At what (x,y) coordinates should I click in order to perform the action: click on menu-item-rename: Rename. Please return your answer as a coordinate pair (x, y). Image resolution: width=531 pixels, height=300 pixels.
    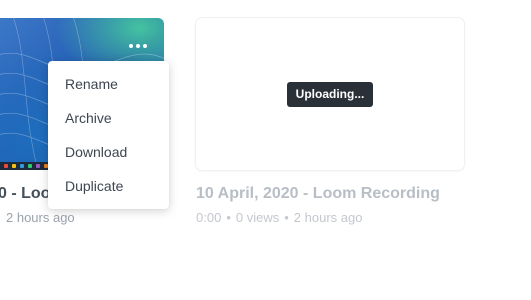
    Looking at the image, I should click on (108, 84).